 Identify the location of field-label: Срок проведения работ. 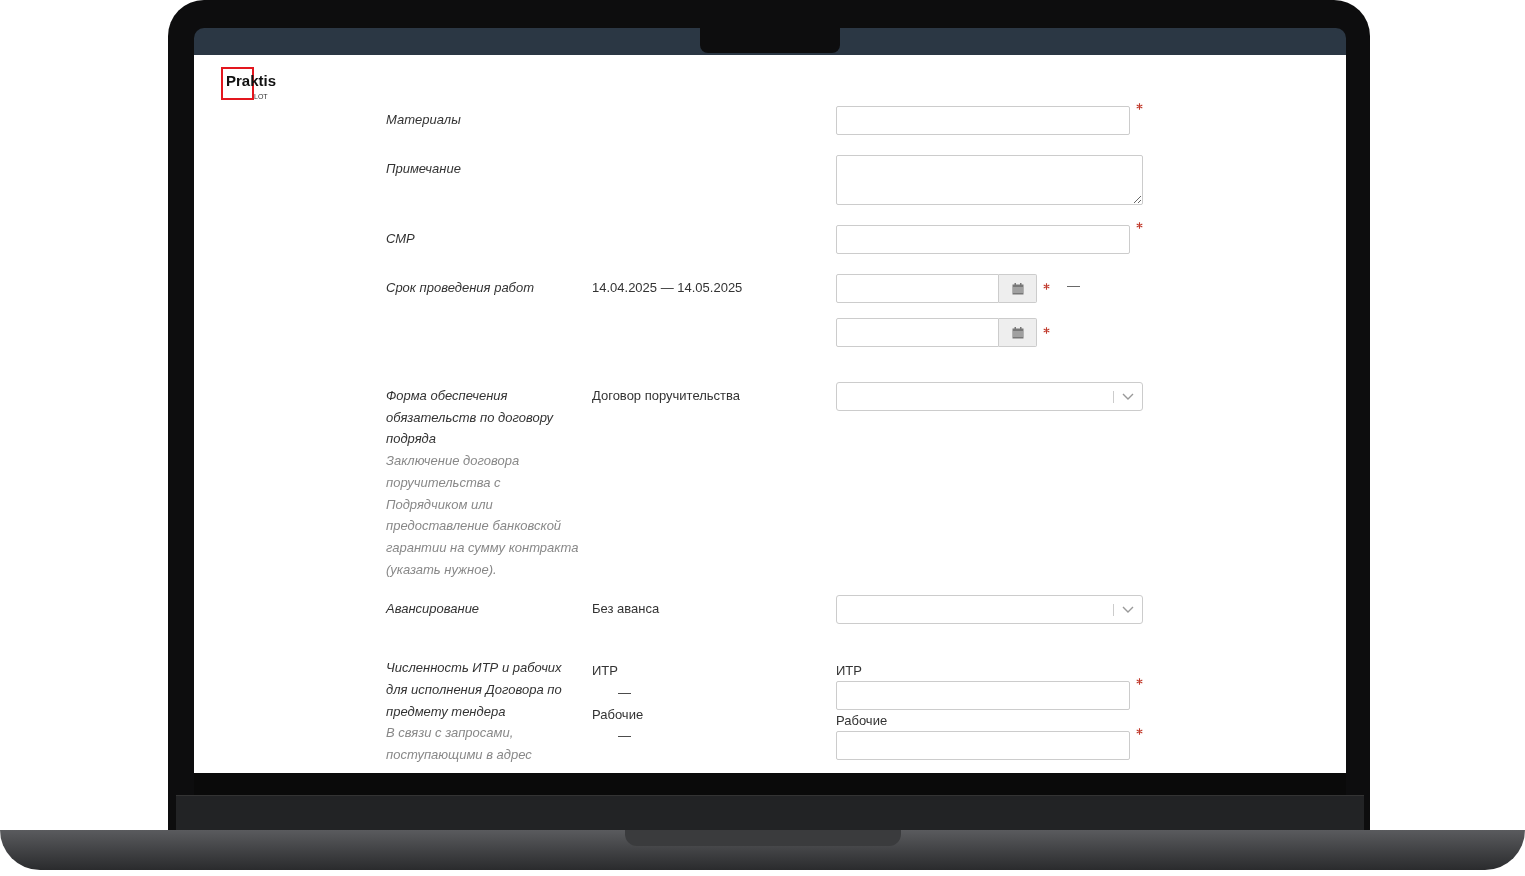
(460, 288).